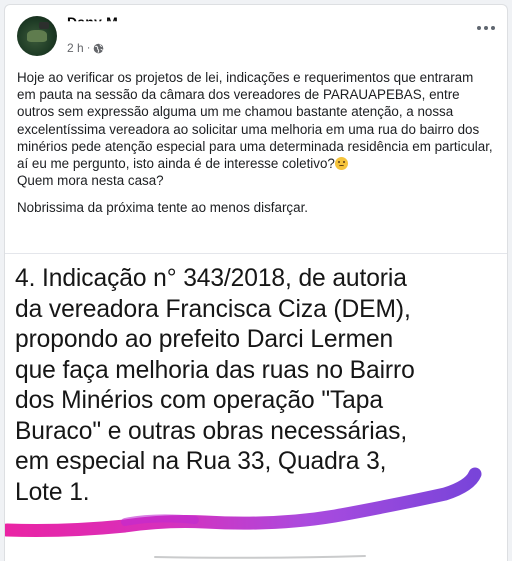 Image resolution: width=512 pixels, height=561 pixels. What do you see at coordinates (211, 431) in the screenshot?
I see `image-text-line: Buraco" e outras obras necessárias,` at bounding box center [211, 431].